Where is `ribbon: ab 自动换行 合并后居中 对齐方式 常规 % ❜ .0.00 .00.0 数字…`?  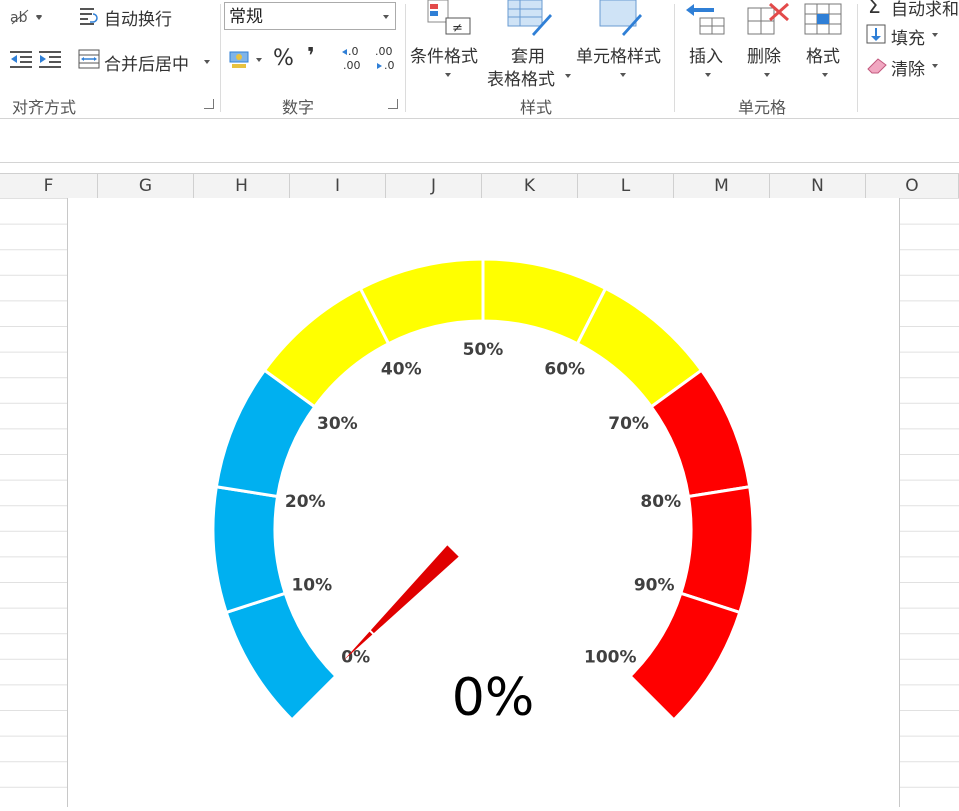 ribbon: ab 自动换行 合并后居中 对齐方式 常规 % ❜ .0.00 .00.0 数字… is located at coordinates (479, 59).